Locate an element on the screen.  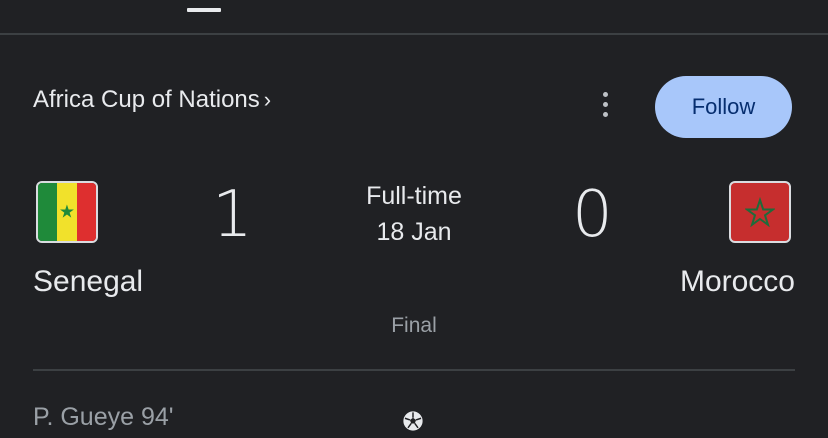
home-team-name: Senegal is located at coordinates (88, 282).